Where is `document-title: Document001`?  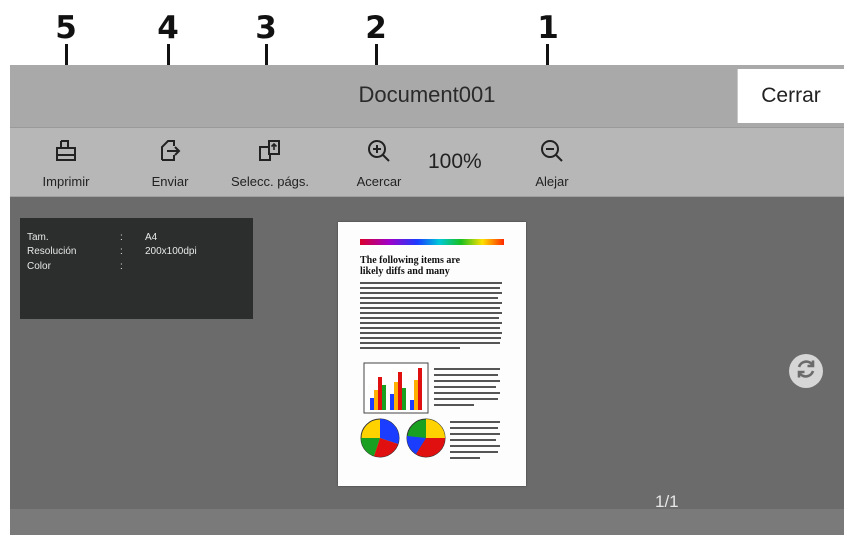
document-title: Document001 is located at coordinates (427, 94).